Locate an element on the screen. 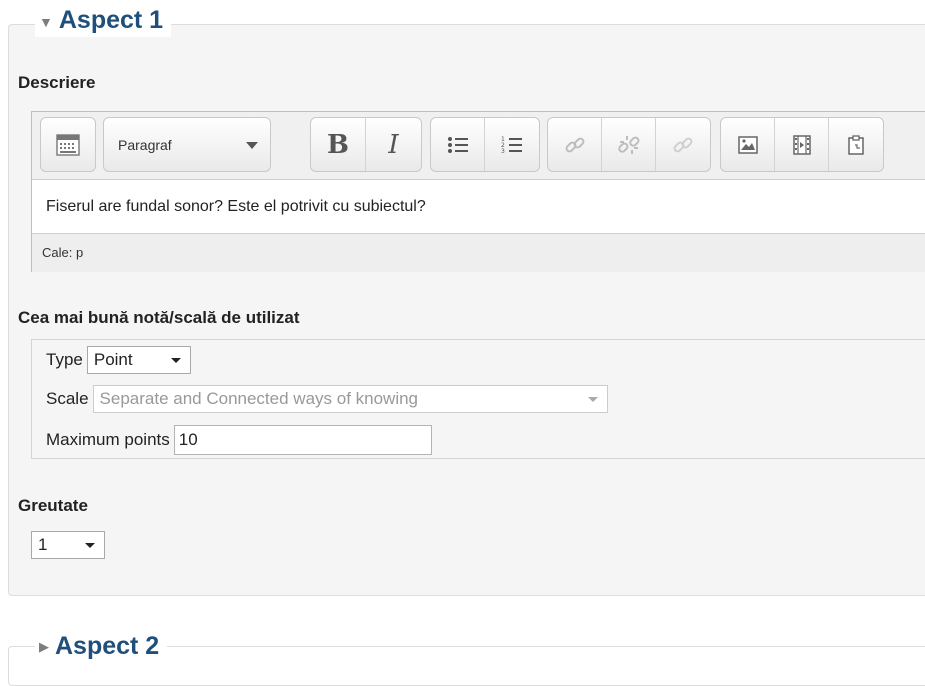 Image resolution: width=925 pixels, height=686 pixels. ordered-list-button: 1 2 3 is located at coordinates (512, 144).